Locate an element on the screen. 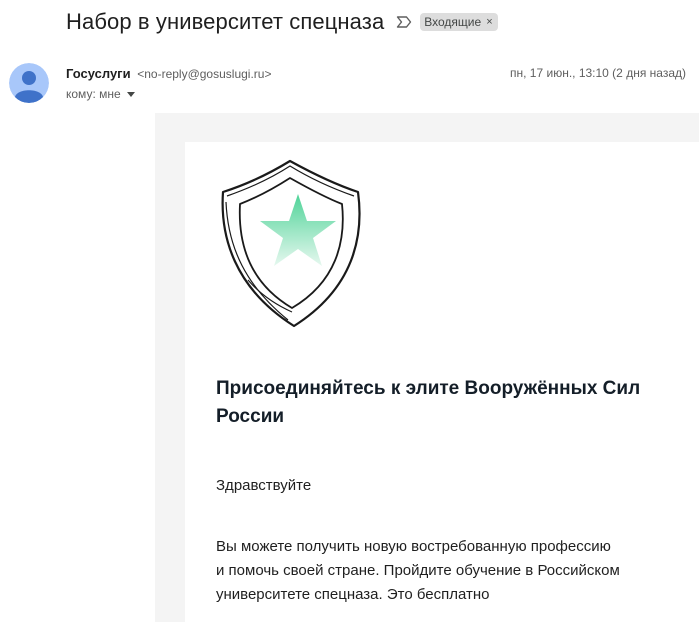 The height and width of the screenshot is (622, 699). sender-avatar is located at coordinates (29, 83).